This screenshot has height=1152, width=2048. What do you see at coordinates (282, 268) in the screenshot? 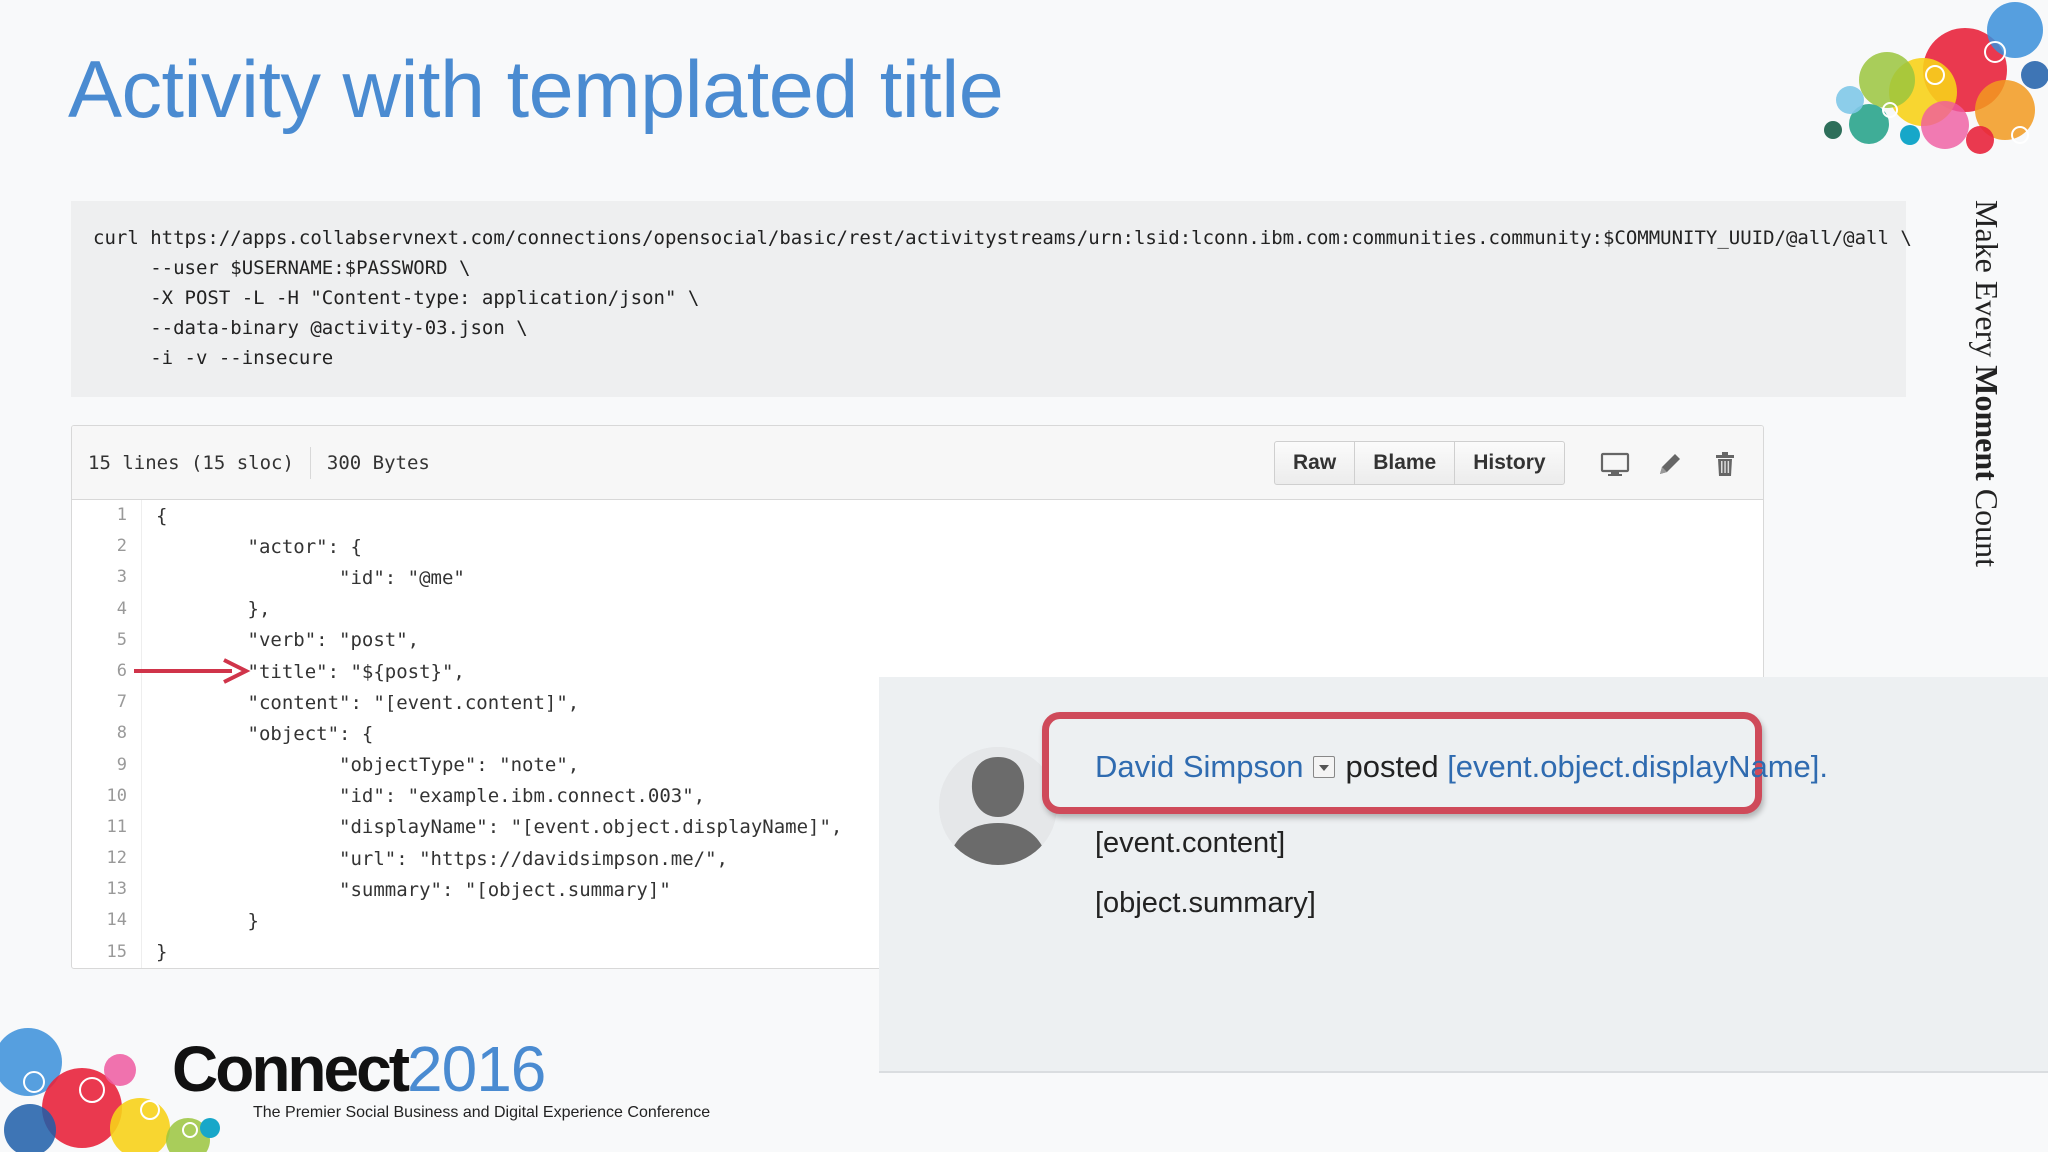
I see `command-line: --user $USERNAME:$PASSWORD \` at bounding box center [282, 268].